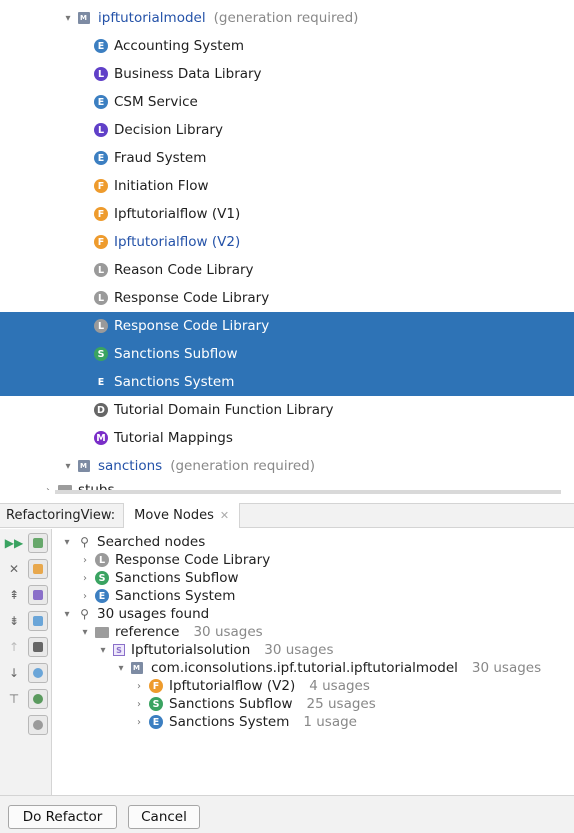 This screenshot has width=574, height=833. What do you see at coordinates (156, 102) in the screenshot?
I see `tree-item-label: CSM Service` at bounding box center [156, 102].